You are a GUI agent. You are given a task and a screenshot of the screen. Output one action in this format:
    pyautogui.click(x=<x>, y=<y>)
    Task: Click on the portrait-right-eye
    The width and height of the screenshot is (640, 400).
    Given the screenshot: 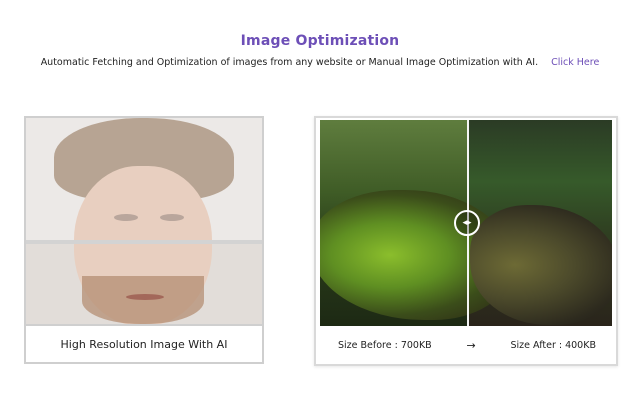 What is the action you would take?
    pyautogui.click(x=172, y=217)
    